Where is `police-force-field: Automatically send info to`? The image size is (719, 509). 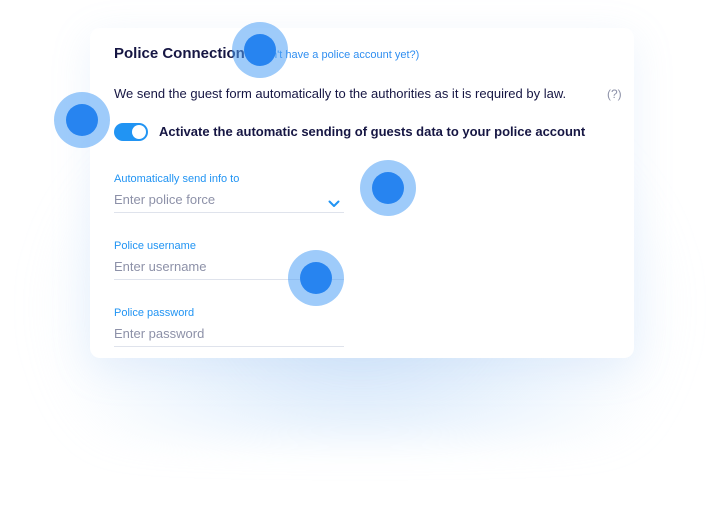
police-force-field: Automatically send info to is located at coordinates (229, 193).